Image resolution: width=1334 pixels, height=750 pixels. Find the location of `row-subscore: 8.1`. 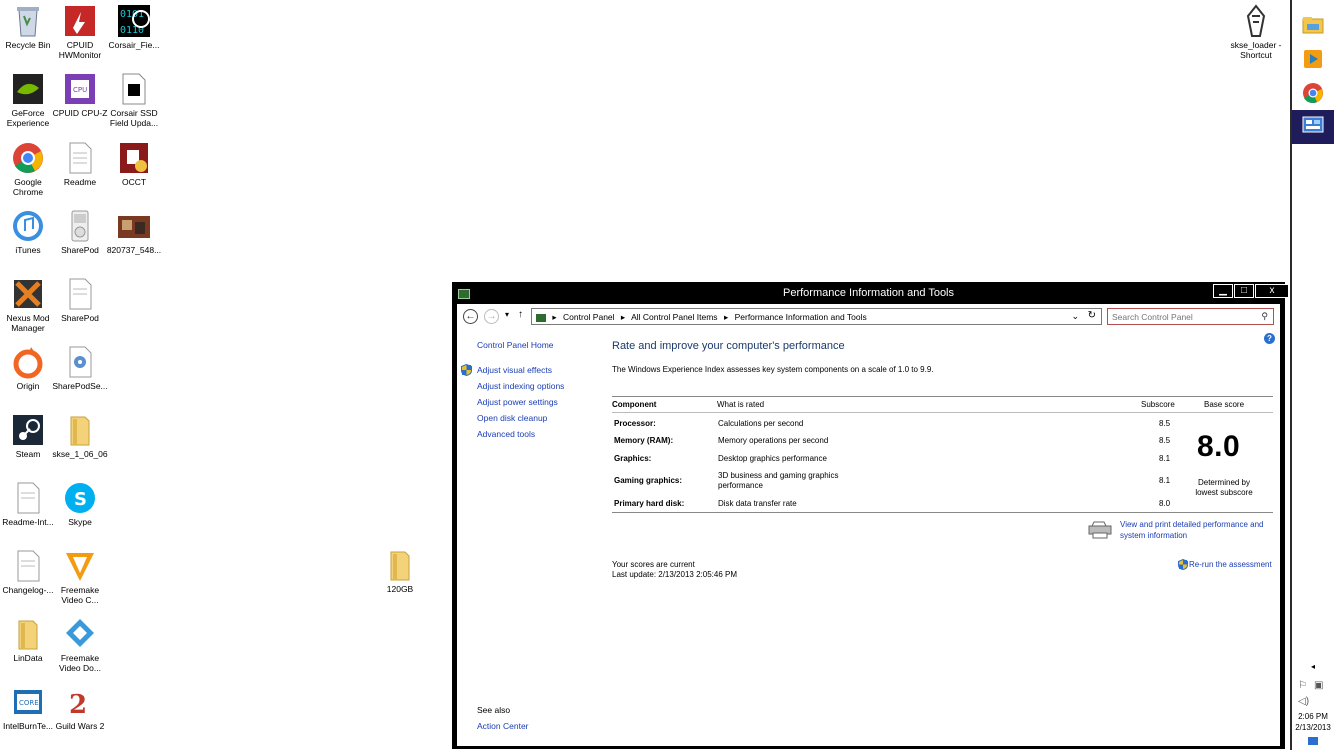

row-subscore: 8.1 is located at coordinates (1165, 458).